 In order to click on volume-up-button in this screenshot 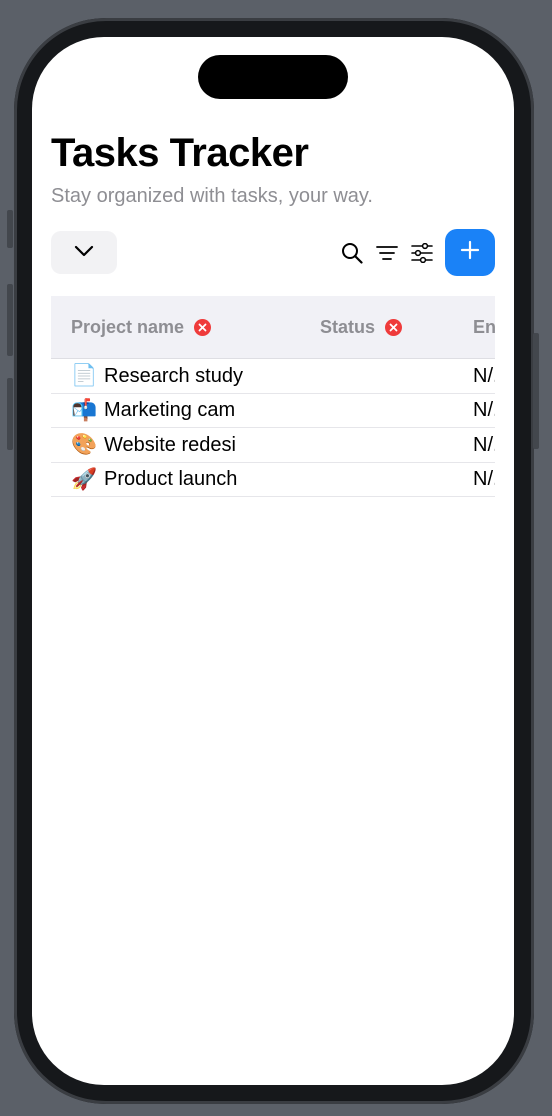, I will do `click(10, 320)`.